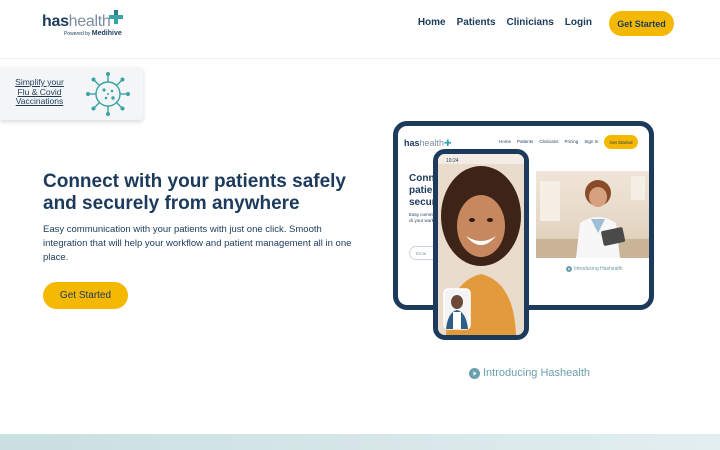 This screenshot has width=720, height=450. Describe the element at coordinates (422, 190) in the screenshot. I see `mockup-title: Conn patie secur` at that location.